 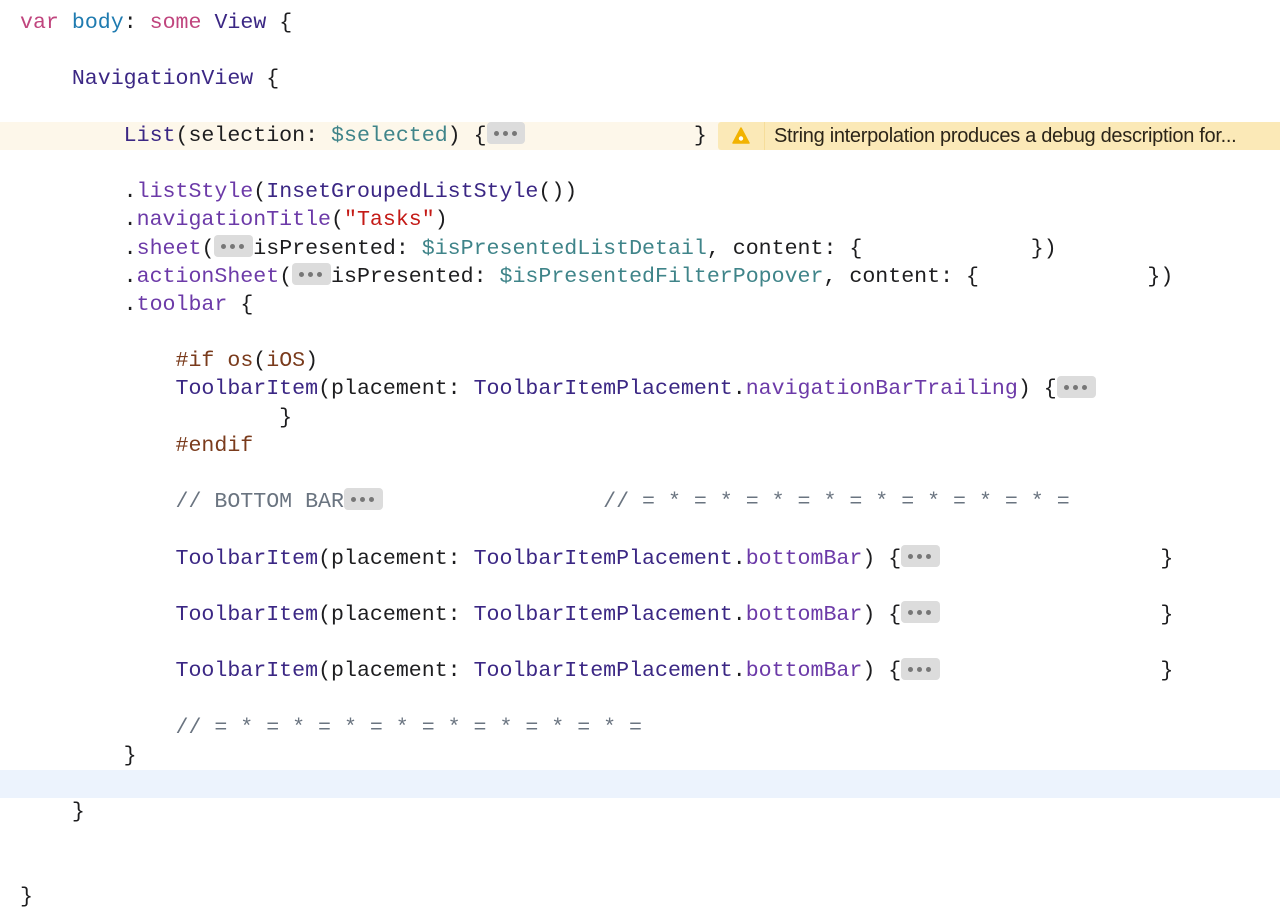 What do you see at coordinates (234, 220) in the screenshot?
I see `code-token: navigationTitle` at bounding box center [234, 220].